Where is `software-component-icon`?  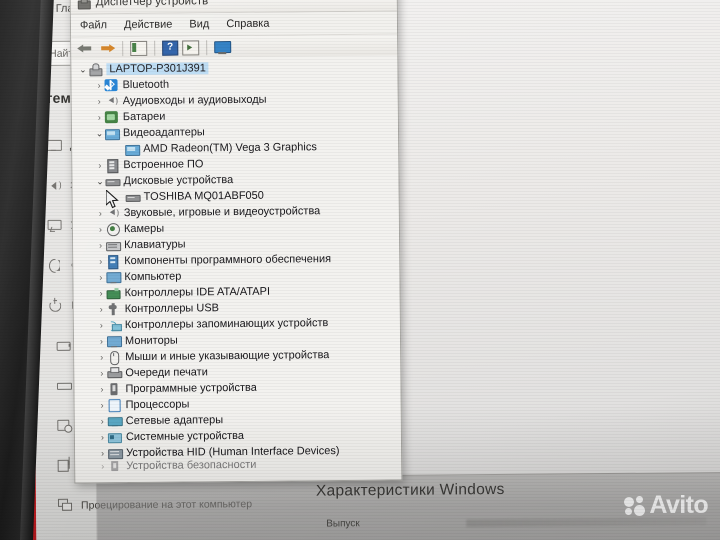 software-component-icon is located at coordinates (112, 261).